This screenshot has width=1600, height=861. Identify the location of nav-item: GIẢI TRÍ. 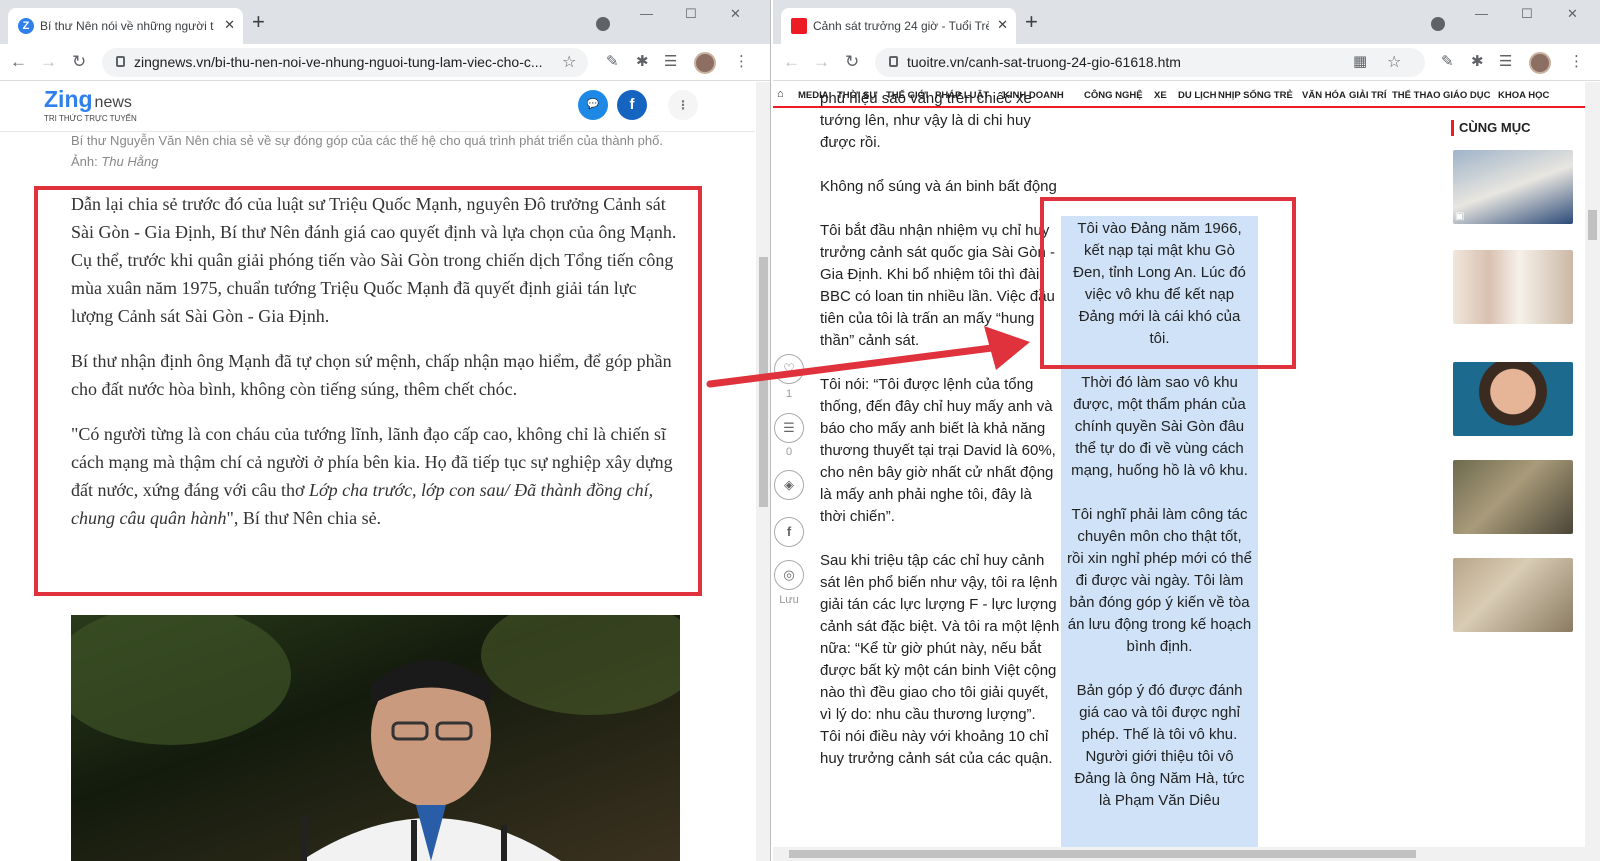
(1367, 96).